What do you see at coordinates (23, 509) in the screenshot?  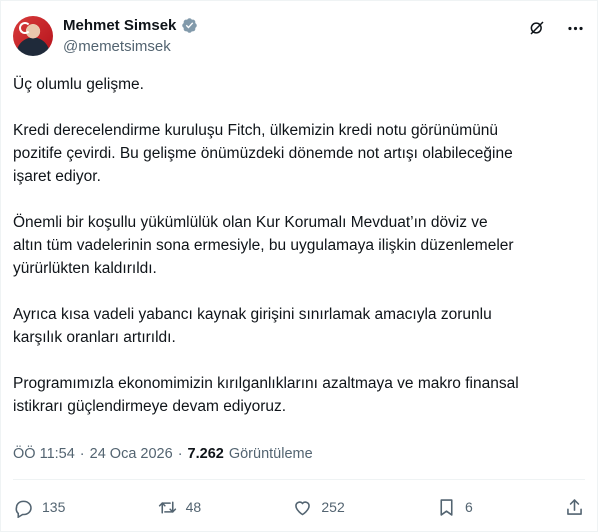 I see `reply-icon` at bounding box center [23, 509].